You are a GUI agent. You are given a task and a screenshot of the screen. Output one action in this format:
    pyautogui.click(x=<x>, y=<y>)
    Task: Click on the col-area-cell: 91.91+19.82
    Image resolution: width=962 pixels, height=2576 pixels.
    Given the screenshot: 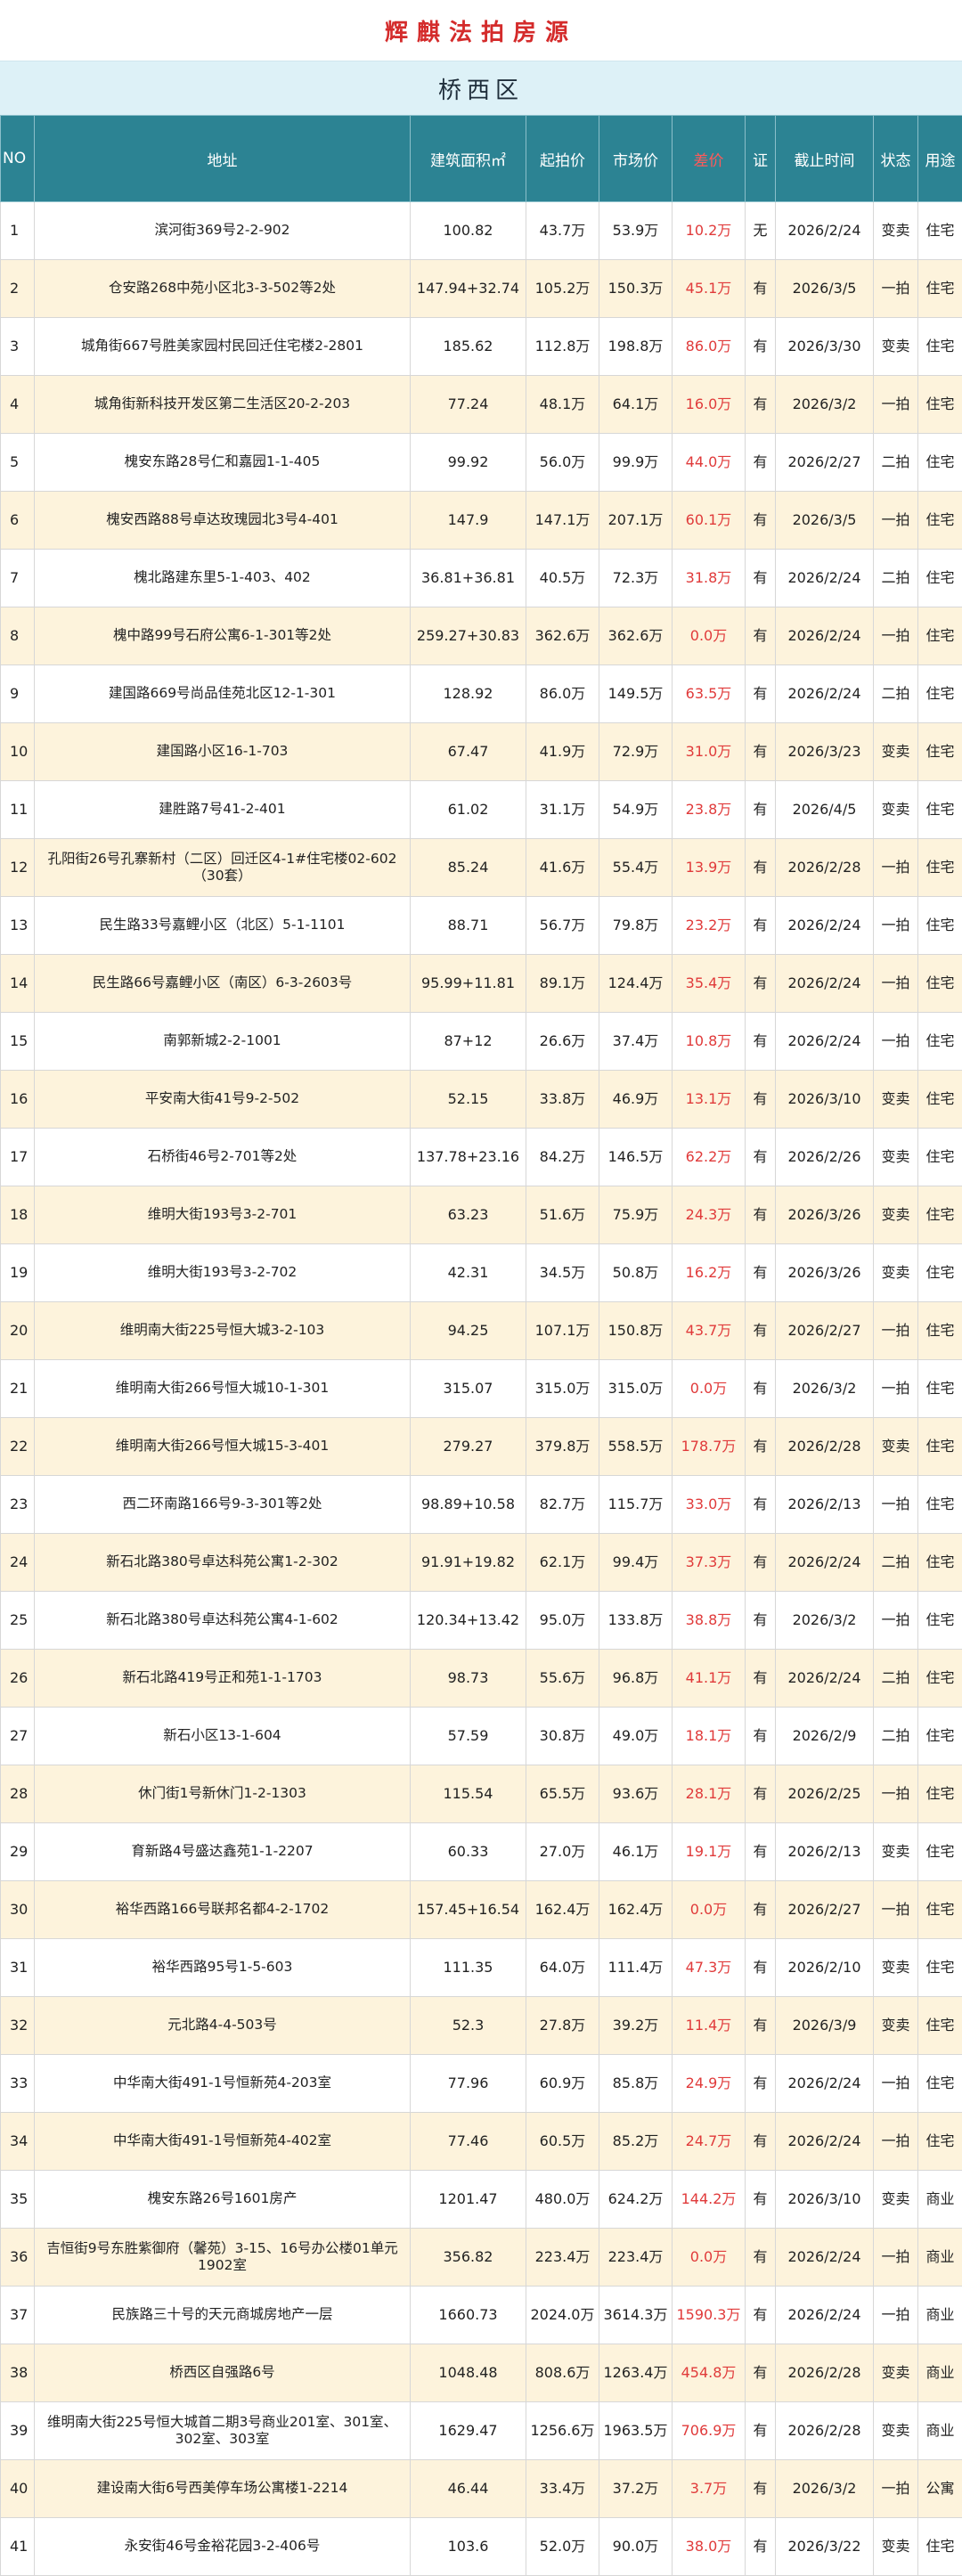 What is the action you would take?
    pyautogui.click(x=468, y=1563)
    